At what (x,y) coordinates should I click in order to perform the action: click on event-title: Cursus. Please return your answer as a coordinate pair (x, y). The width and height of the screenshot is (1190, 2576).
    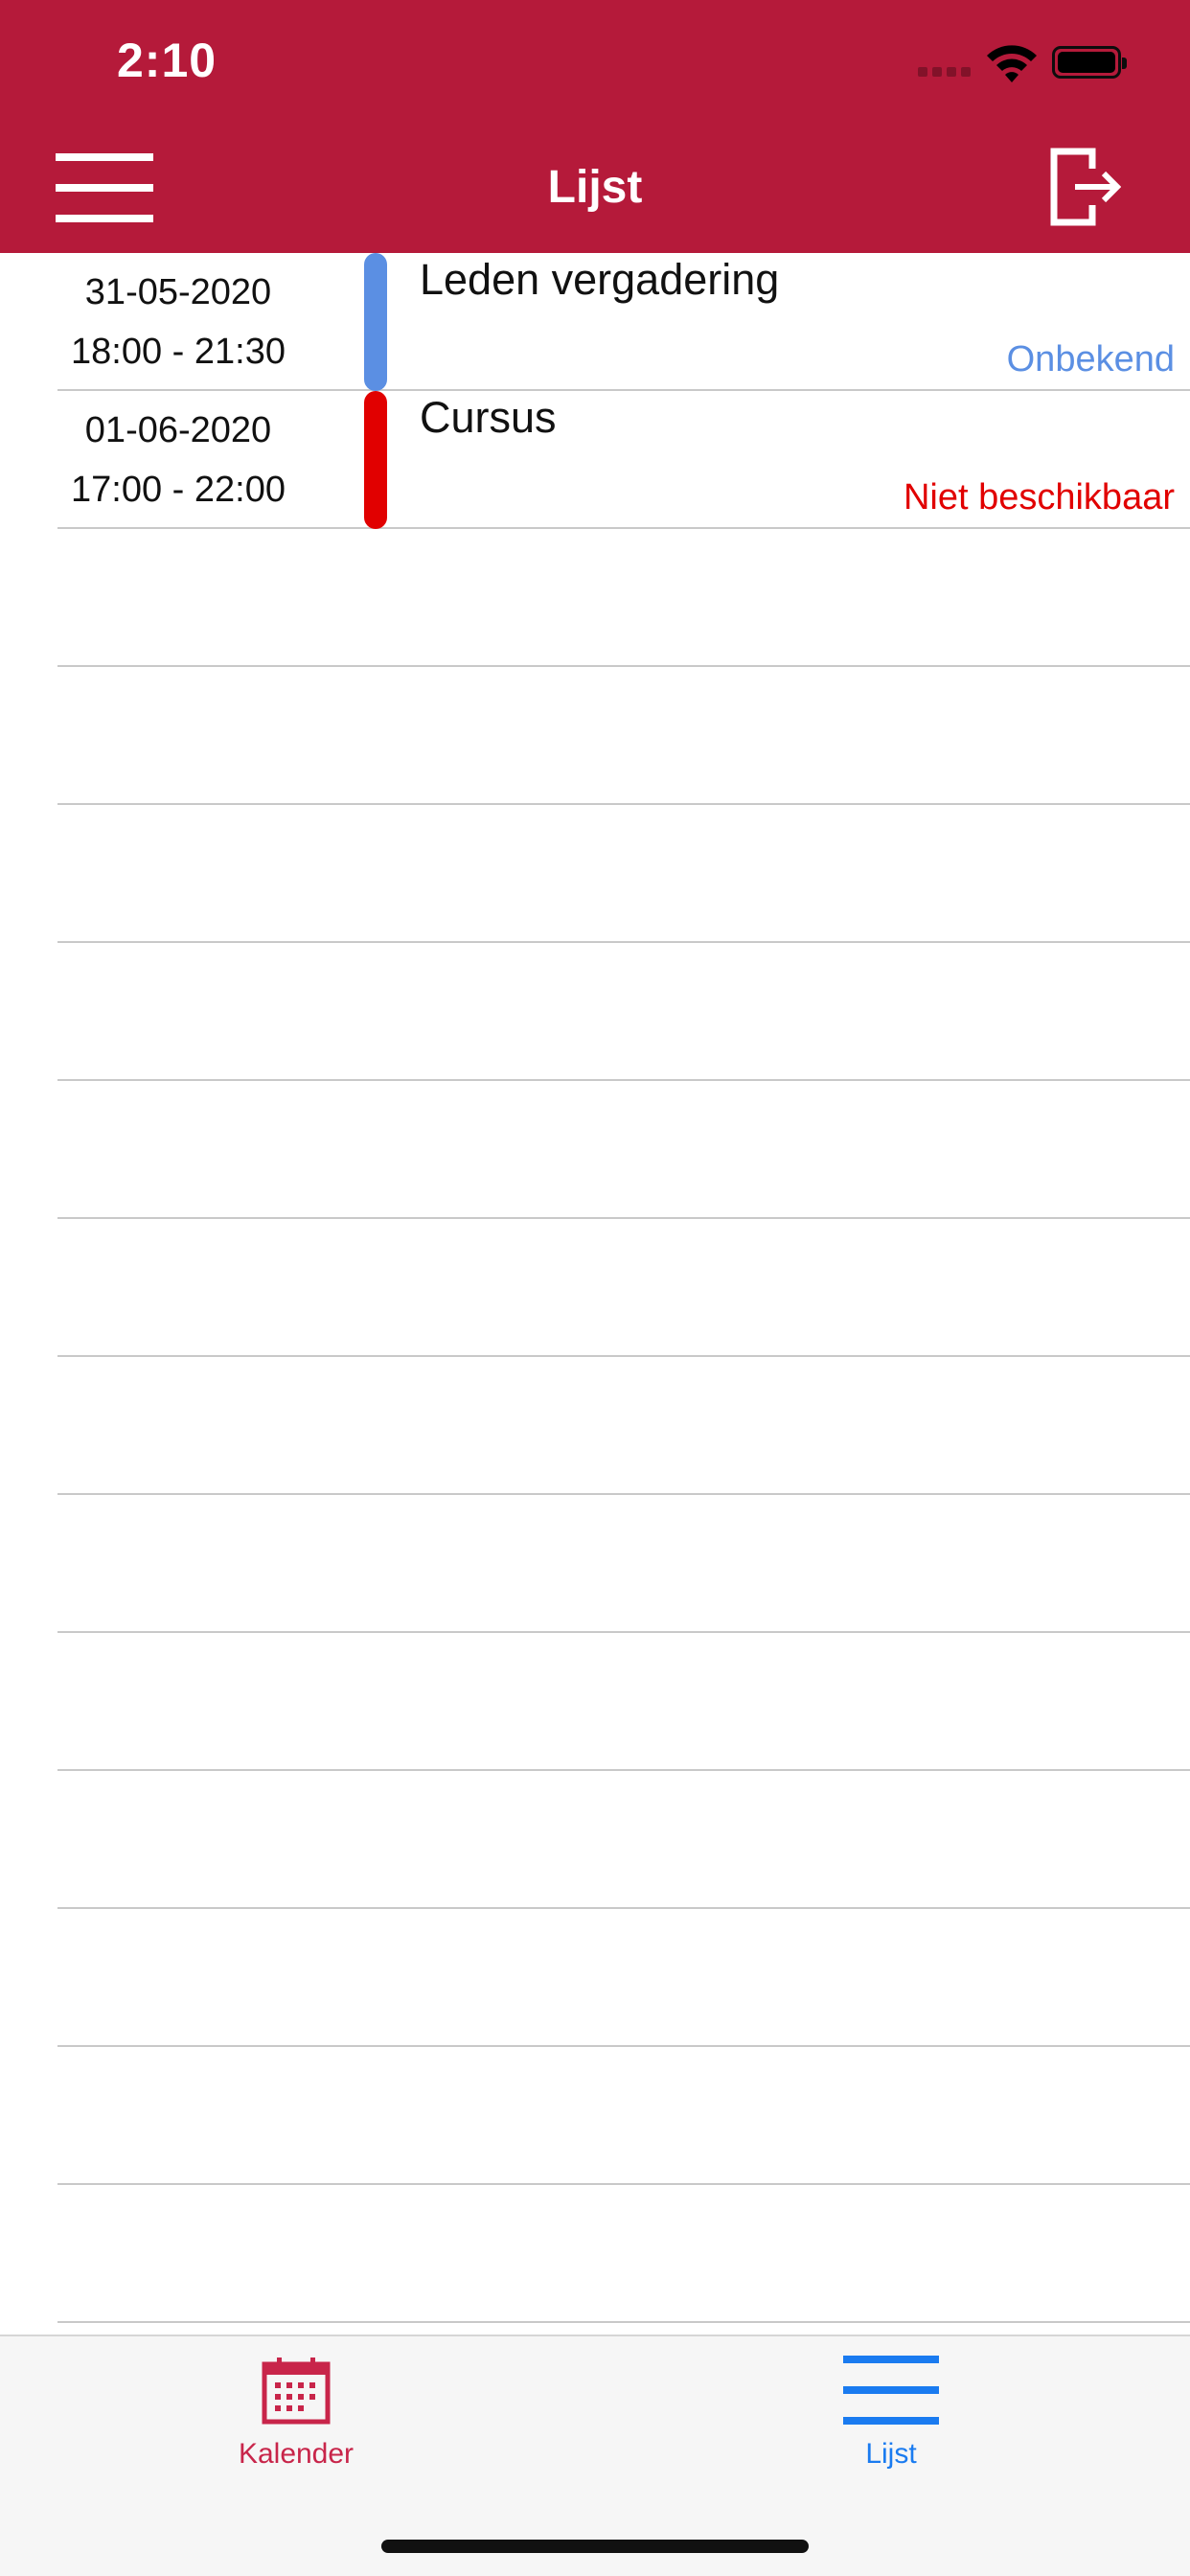
    Looking at the image, I should click on (489, 417).